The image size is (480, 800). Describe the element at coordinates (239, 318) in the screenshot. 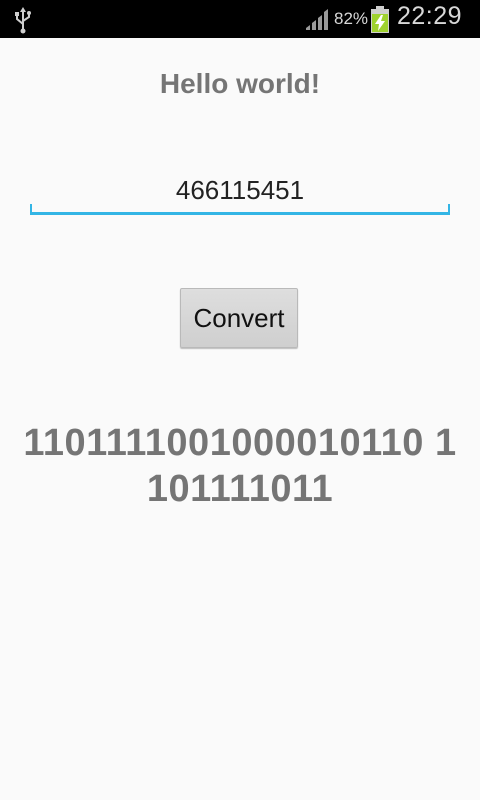

I see `convert-button: Convert` at that location.